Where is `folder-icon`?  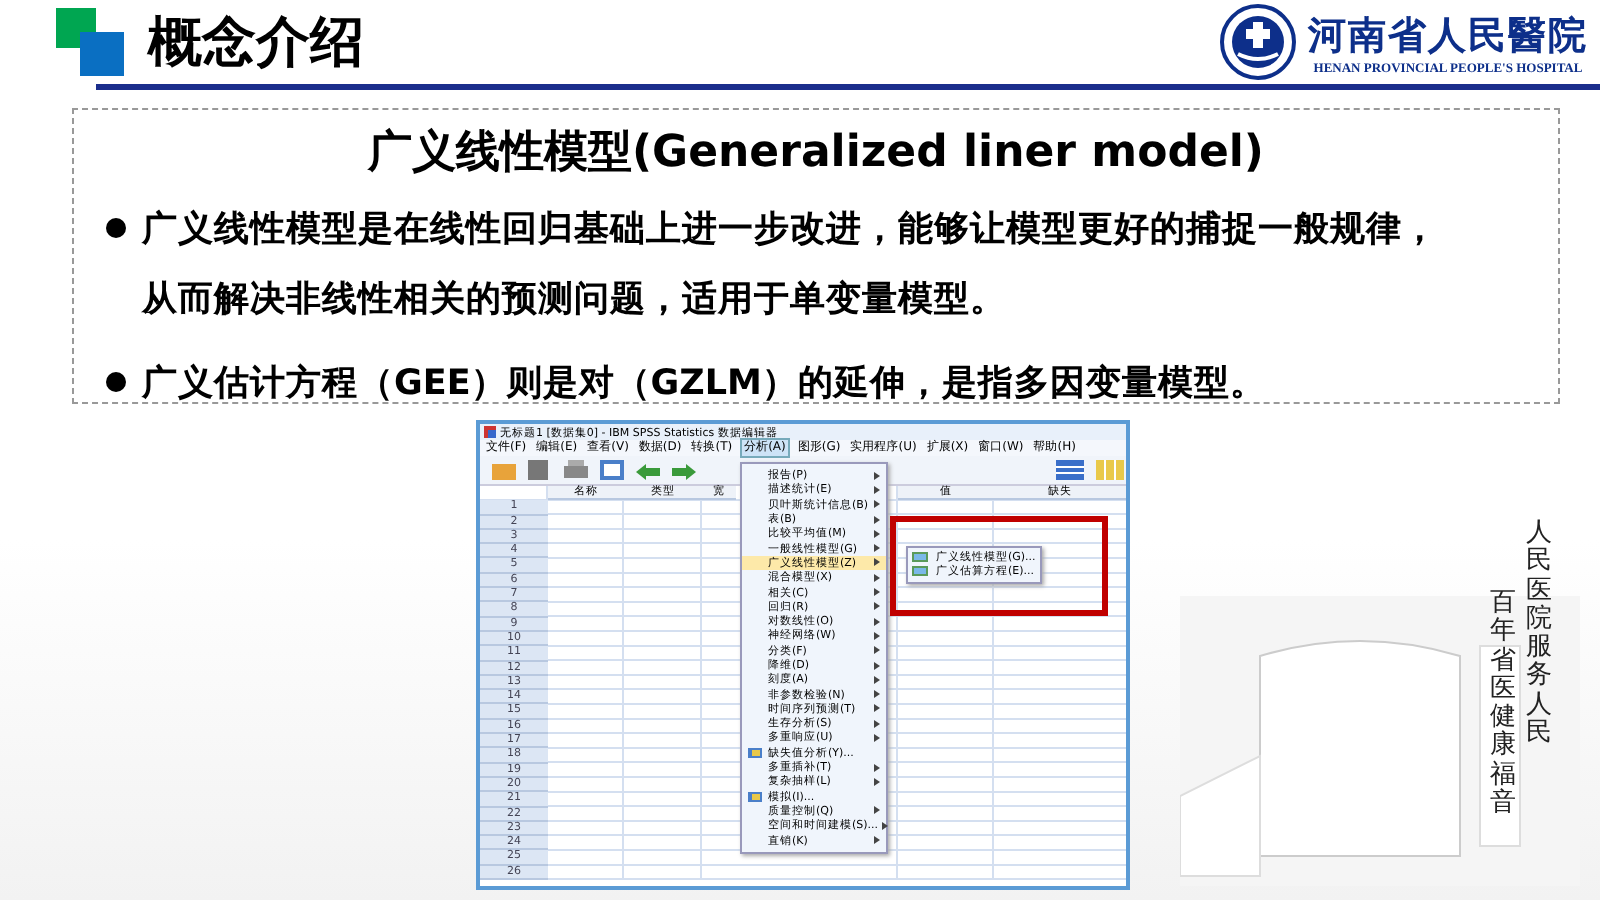
folder-icon is located at coordinates (504, 470).